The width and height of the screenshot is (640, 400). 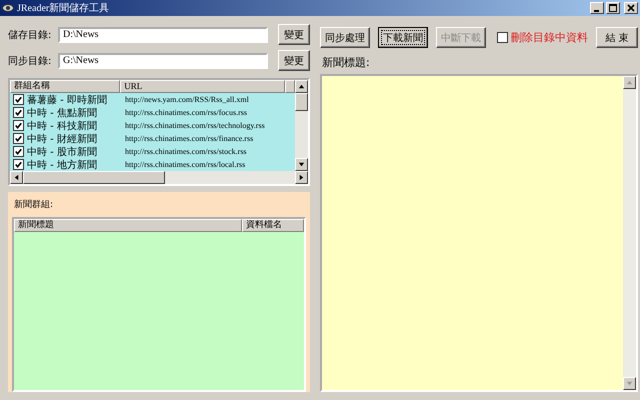 I want to click on path-field: G:\News, so click(x=163, y=60).